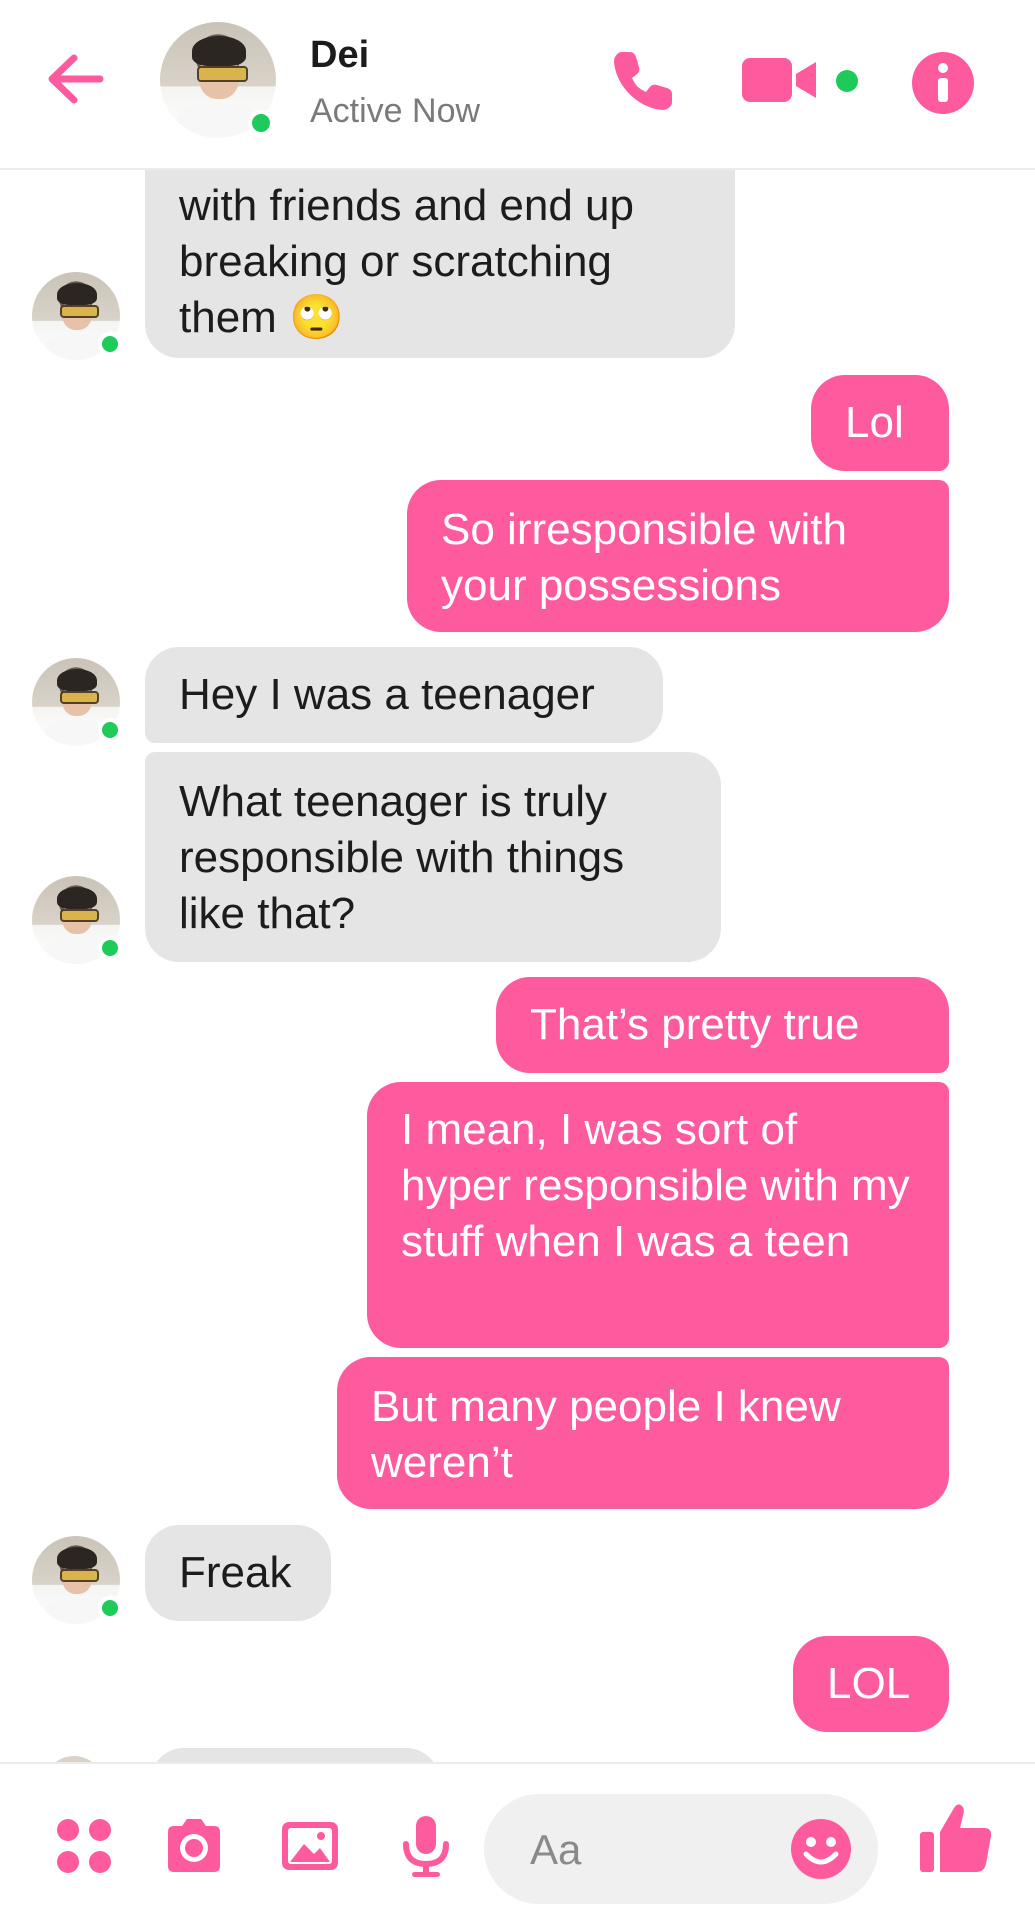  I want to click on chat-header: Dei Active Now, so click(517, 85).